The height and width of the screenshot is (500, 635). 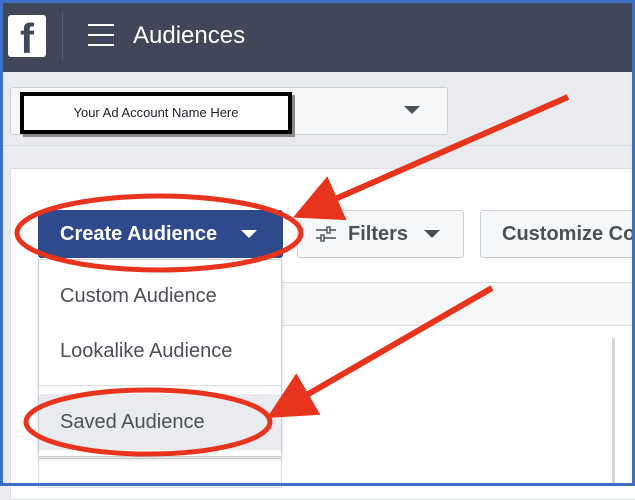 What do you see at coordinates (139, 234) in the screenshot?
I see `create-audience-label: Create Audience` at bounding box center [139, 234].